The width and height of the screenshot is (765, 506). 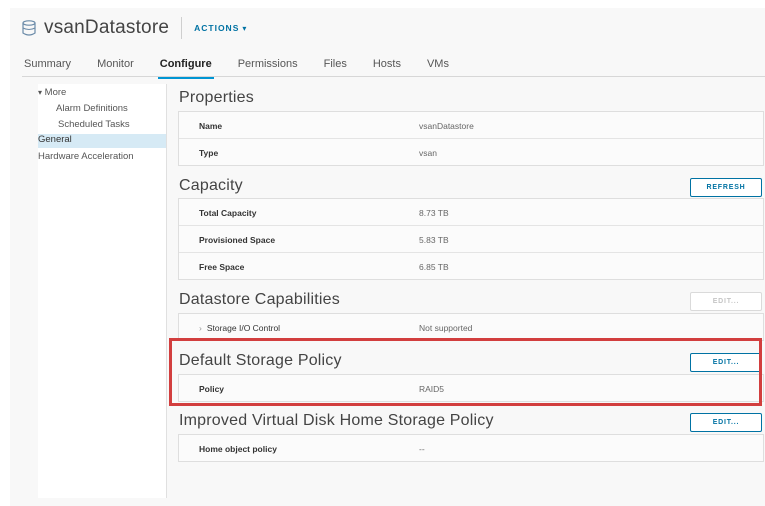 I want to click on object-header: vsanDatastore ACTIONS ▾, so click(x=134, y=28).